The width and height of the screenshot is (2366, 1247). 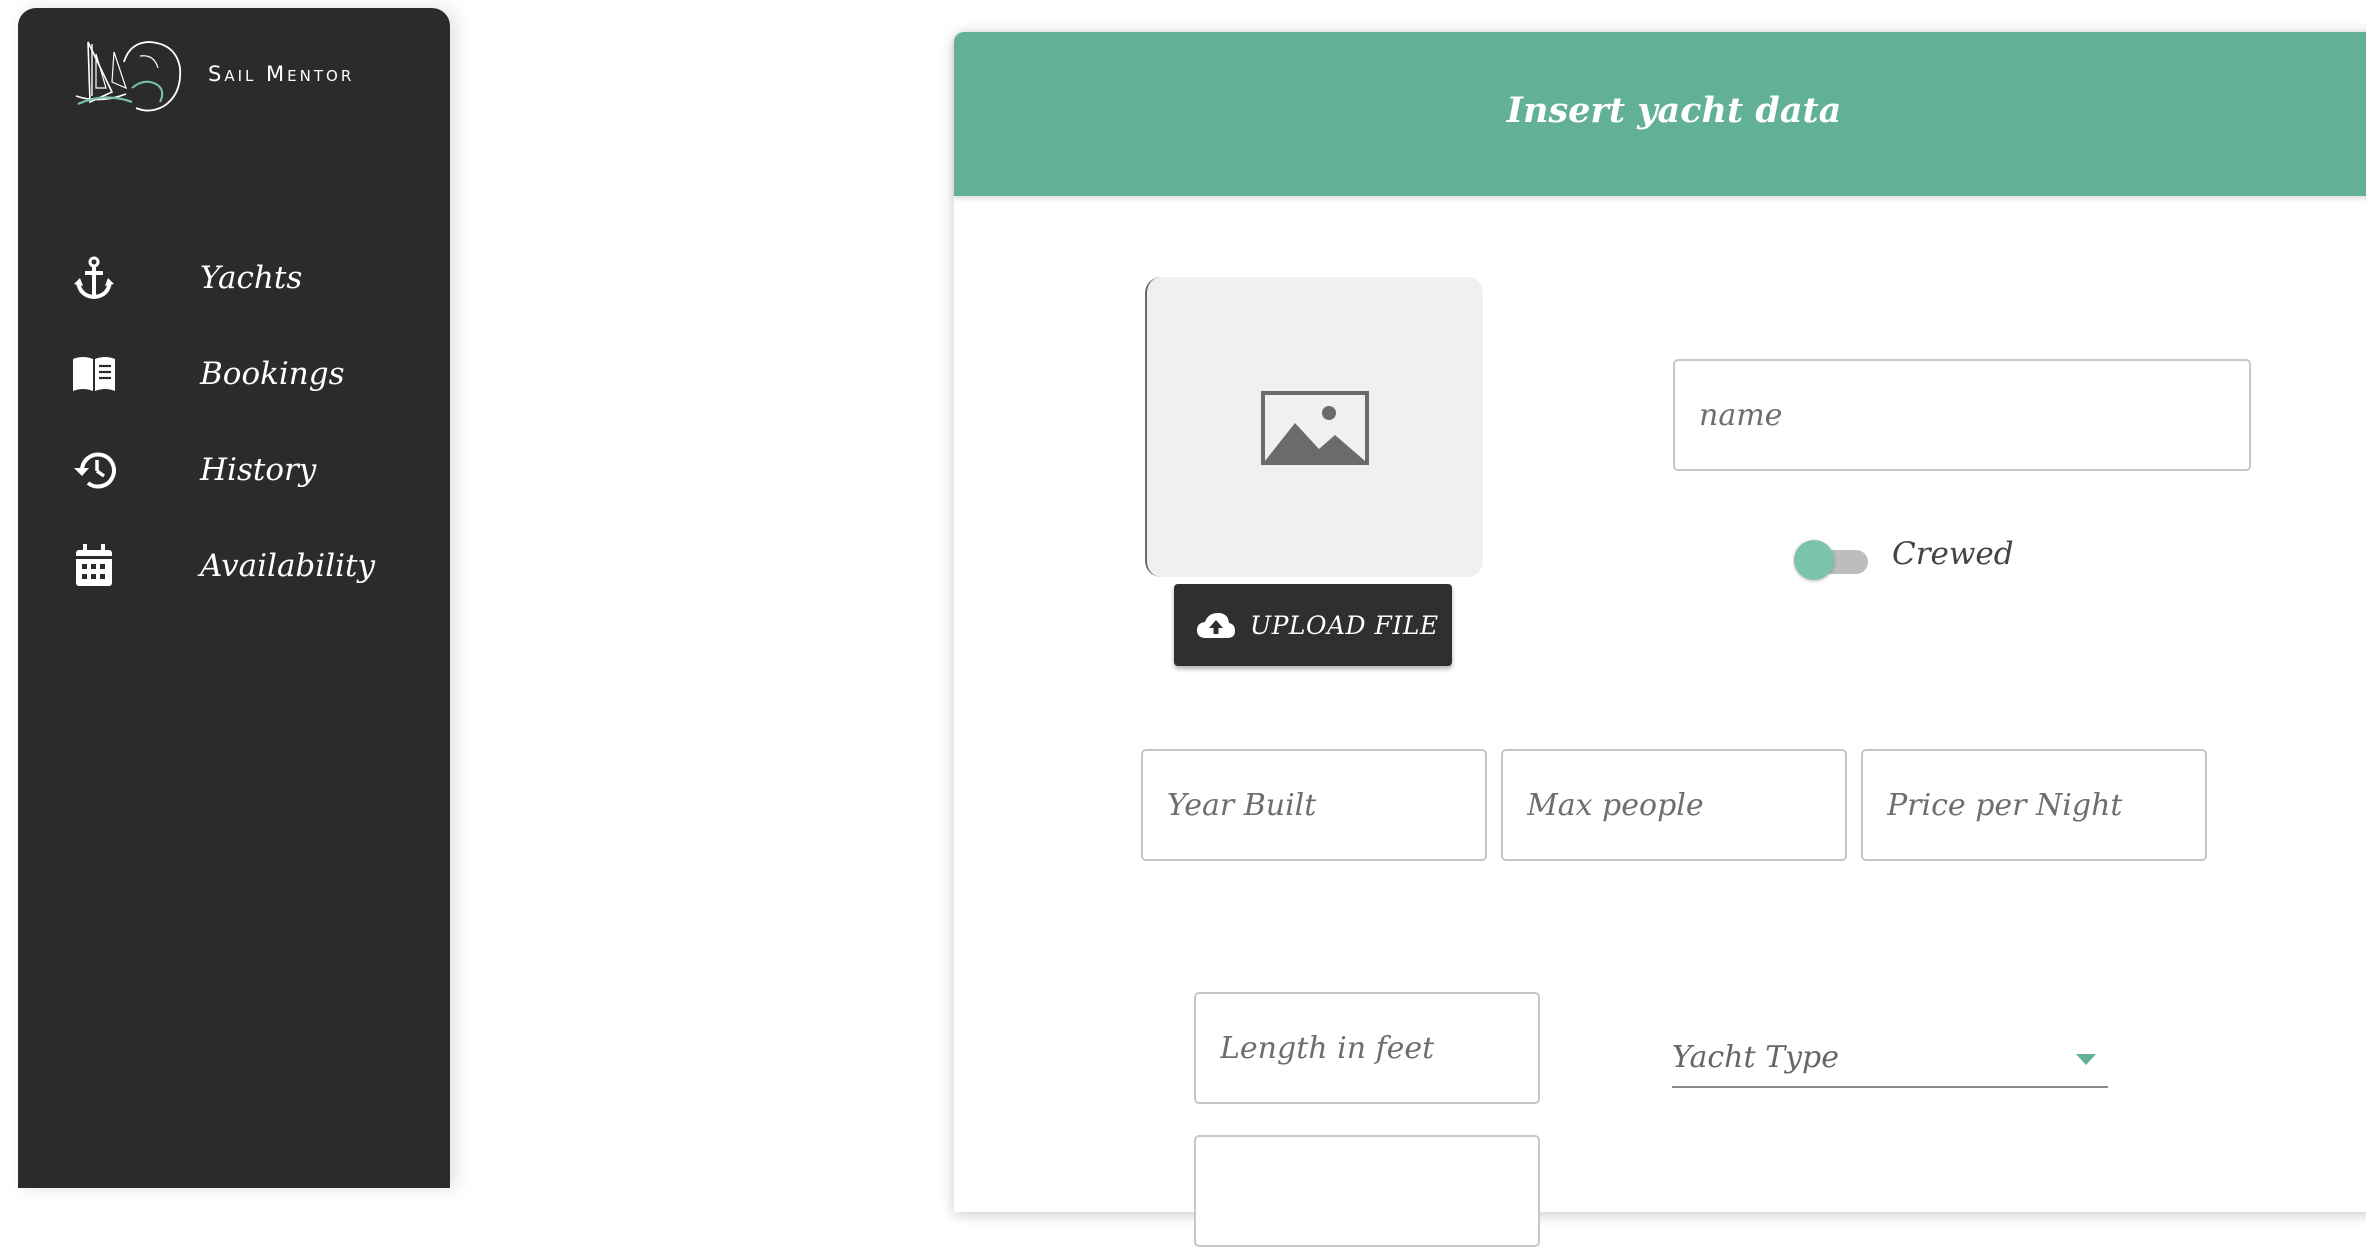 What do you see at coordinates (1216, 625) in the screenshot?
I see `cloud-upload-icon` at bounding box center [1216, 625].